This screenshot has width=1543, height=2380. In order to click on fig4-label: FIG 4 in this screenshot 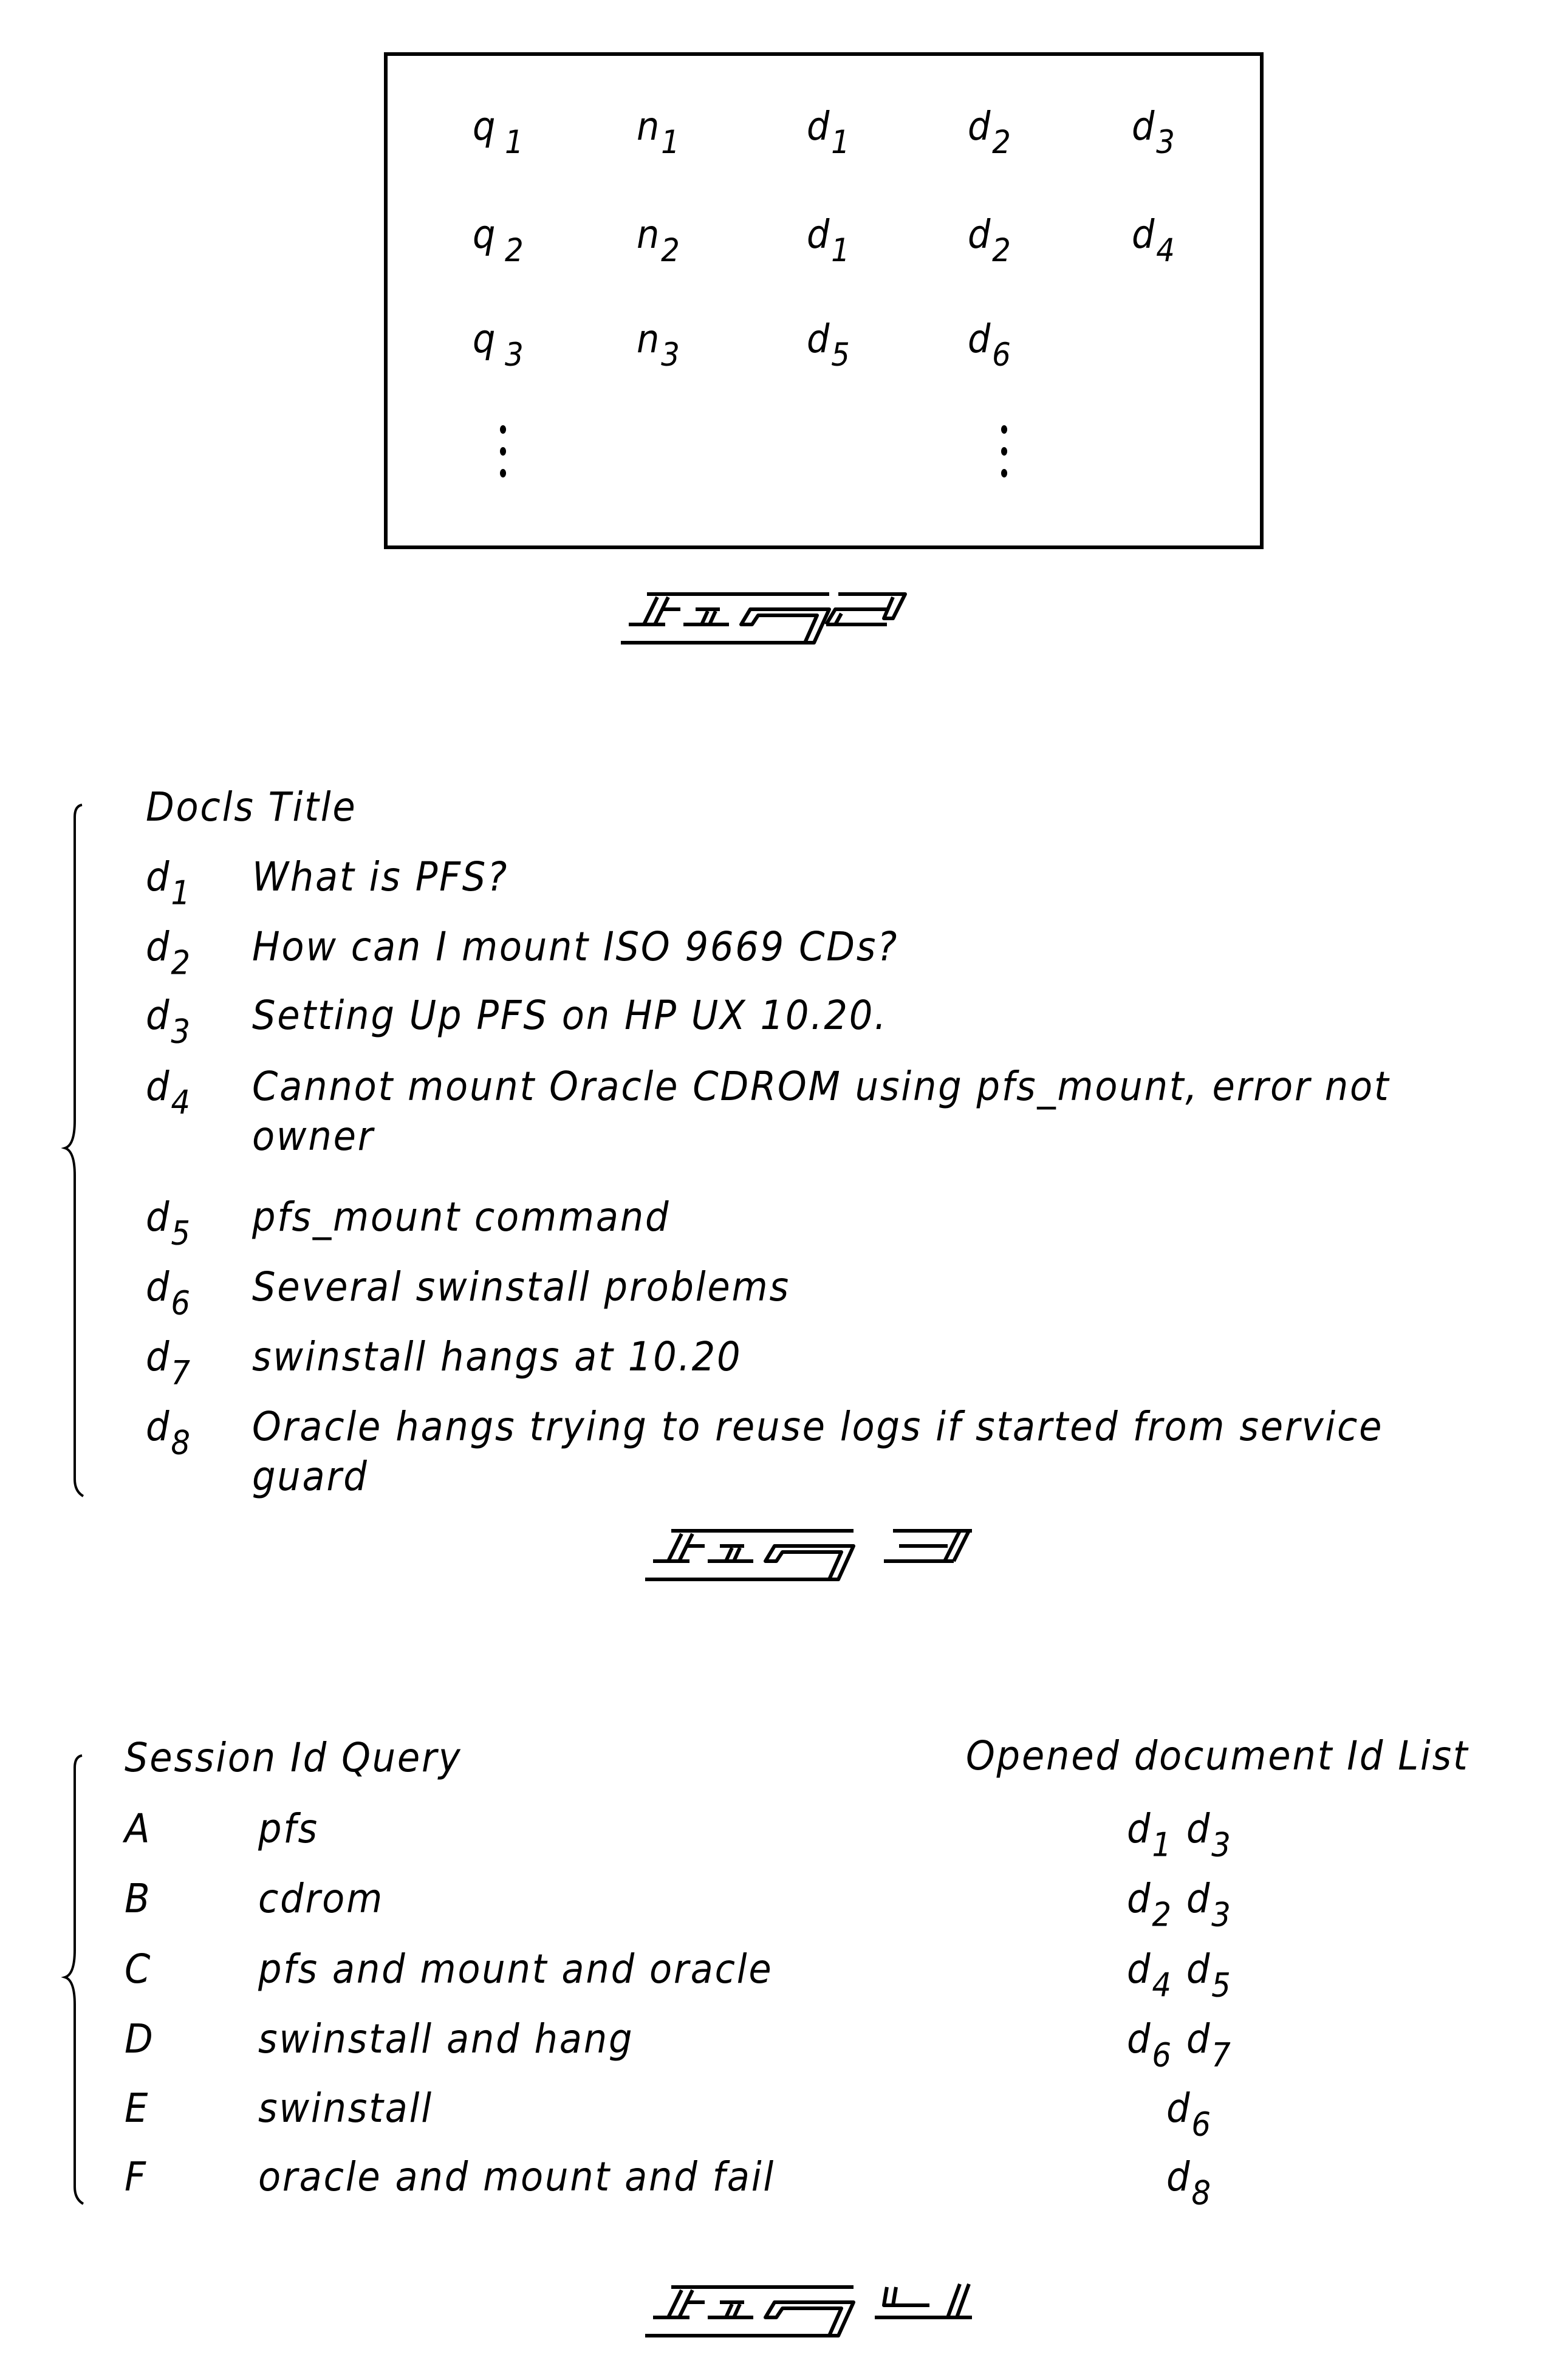, I will do `click(814, 2314)`.